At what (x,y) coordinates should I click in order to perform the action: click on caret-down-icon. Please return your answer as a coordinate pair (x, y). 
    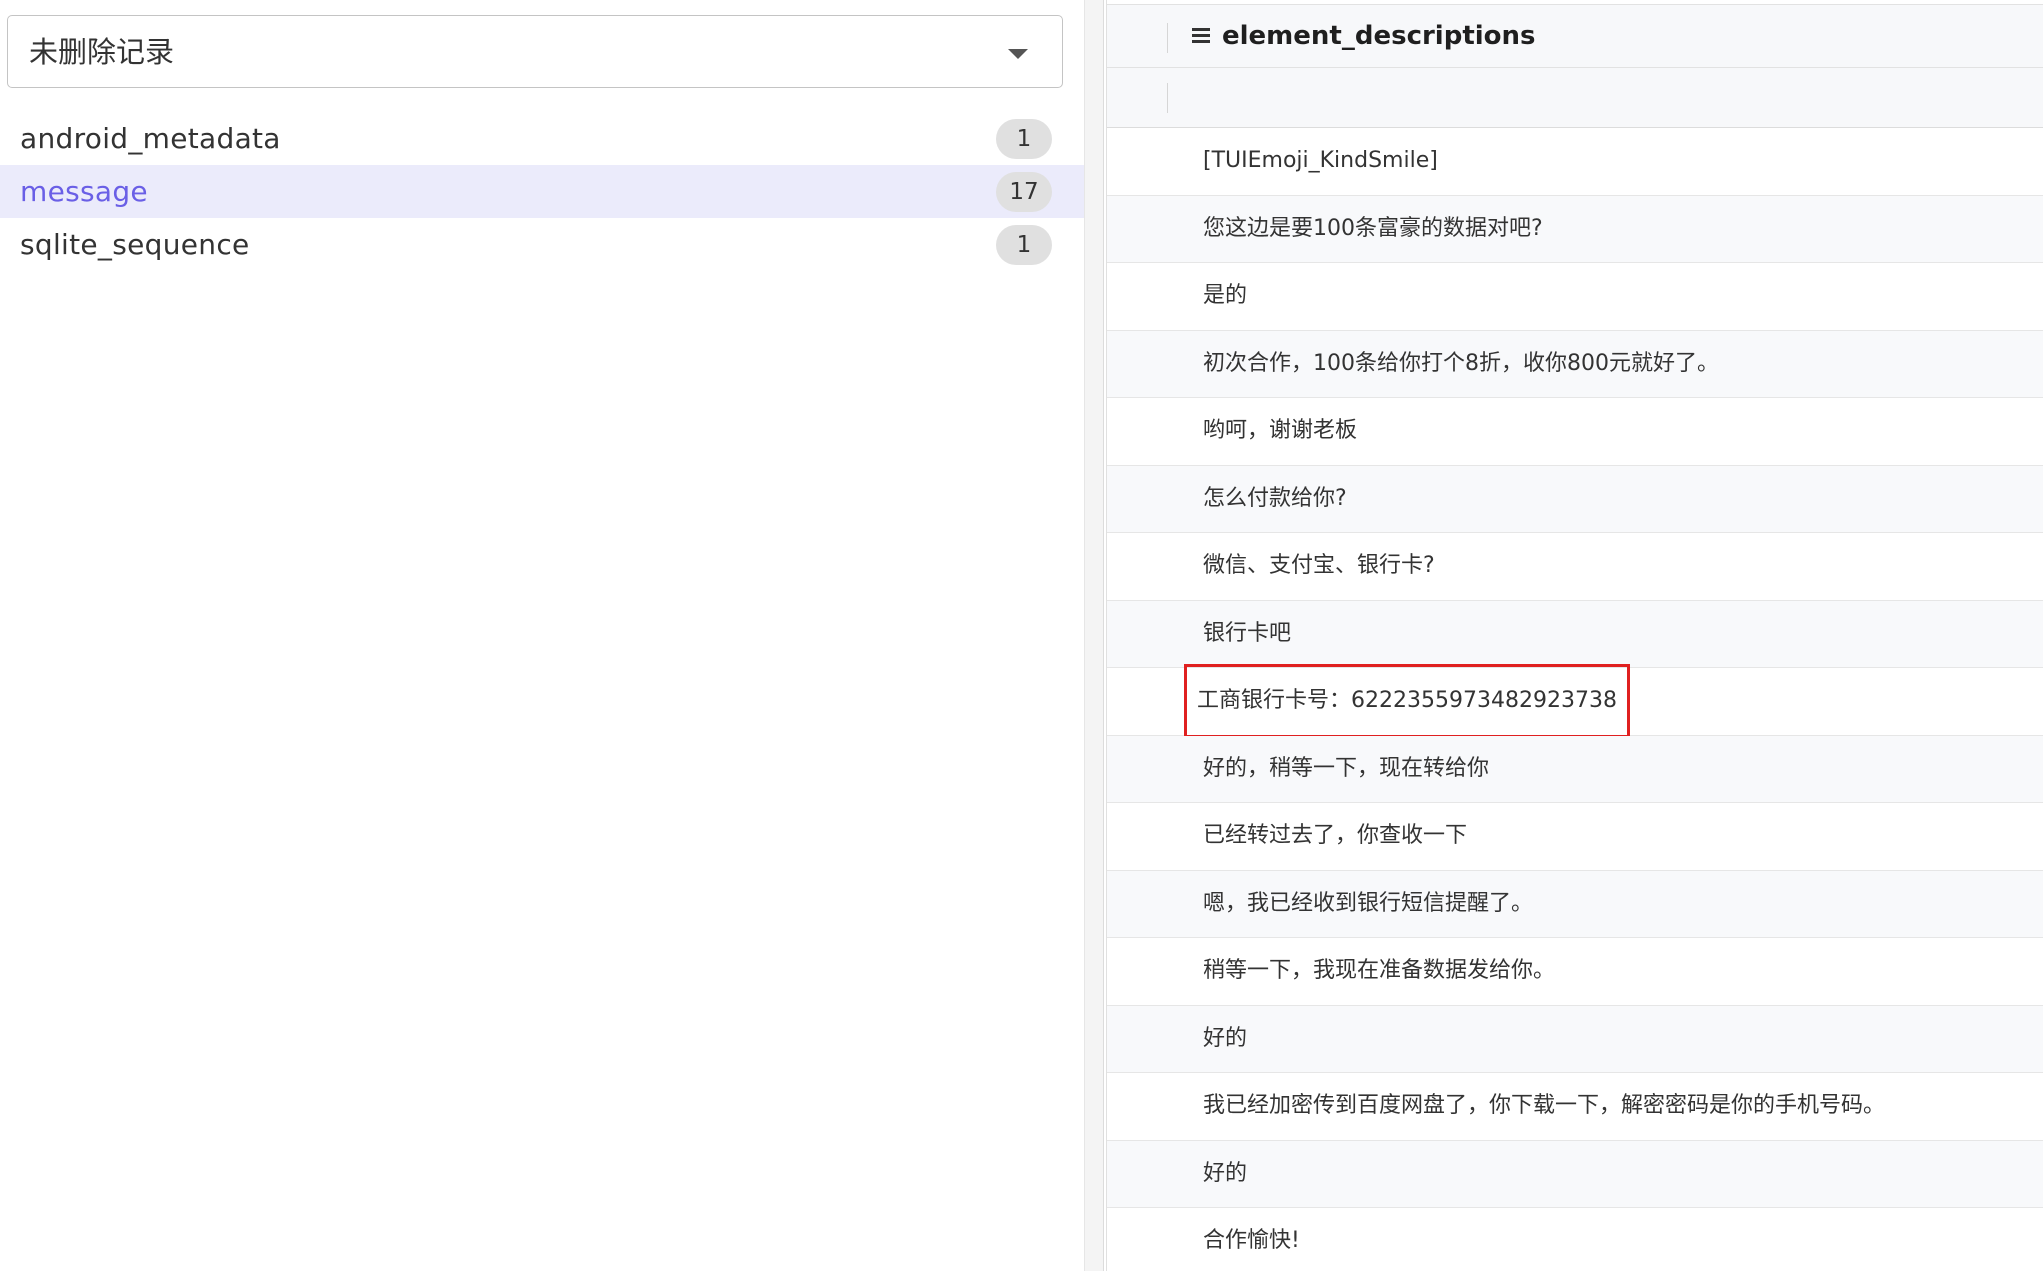
    Looking at the image, I should click on (1018, 54).